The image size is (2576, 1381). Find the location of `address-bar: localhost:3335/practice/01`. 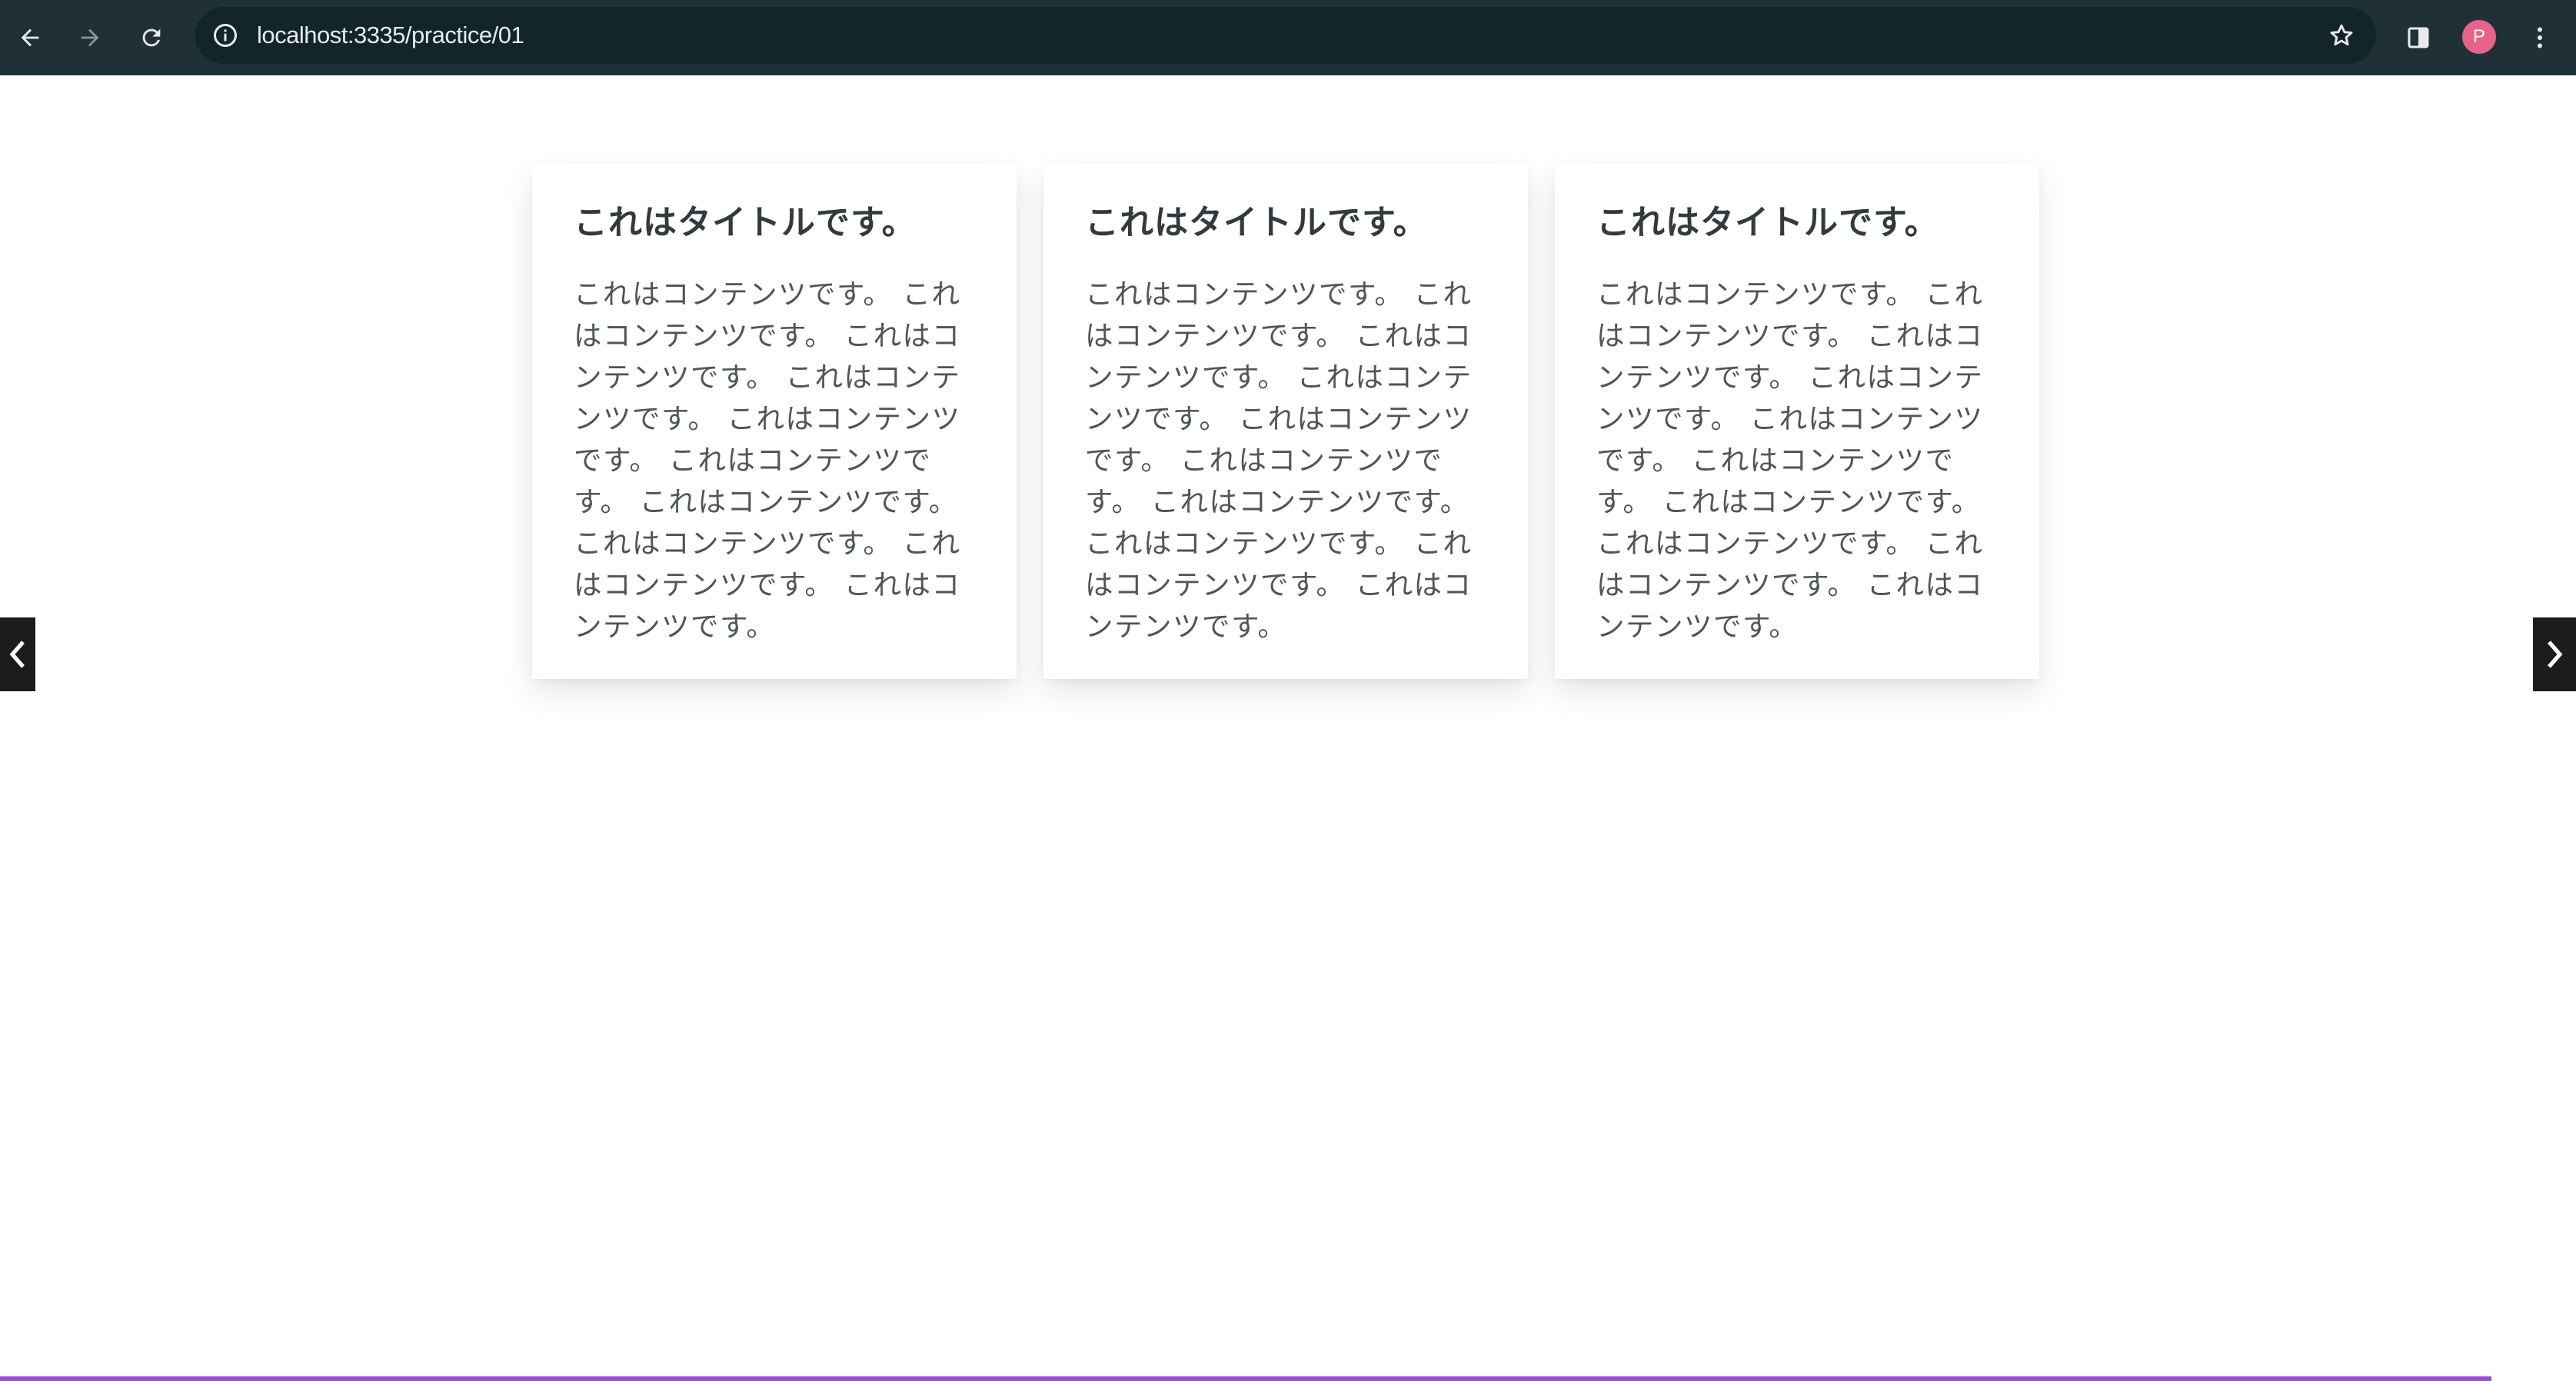

address-bar: localhost:3335/practice/01 is located at coordinates (1285, 35).